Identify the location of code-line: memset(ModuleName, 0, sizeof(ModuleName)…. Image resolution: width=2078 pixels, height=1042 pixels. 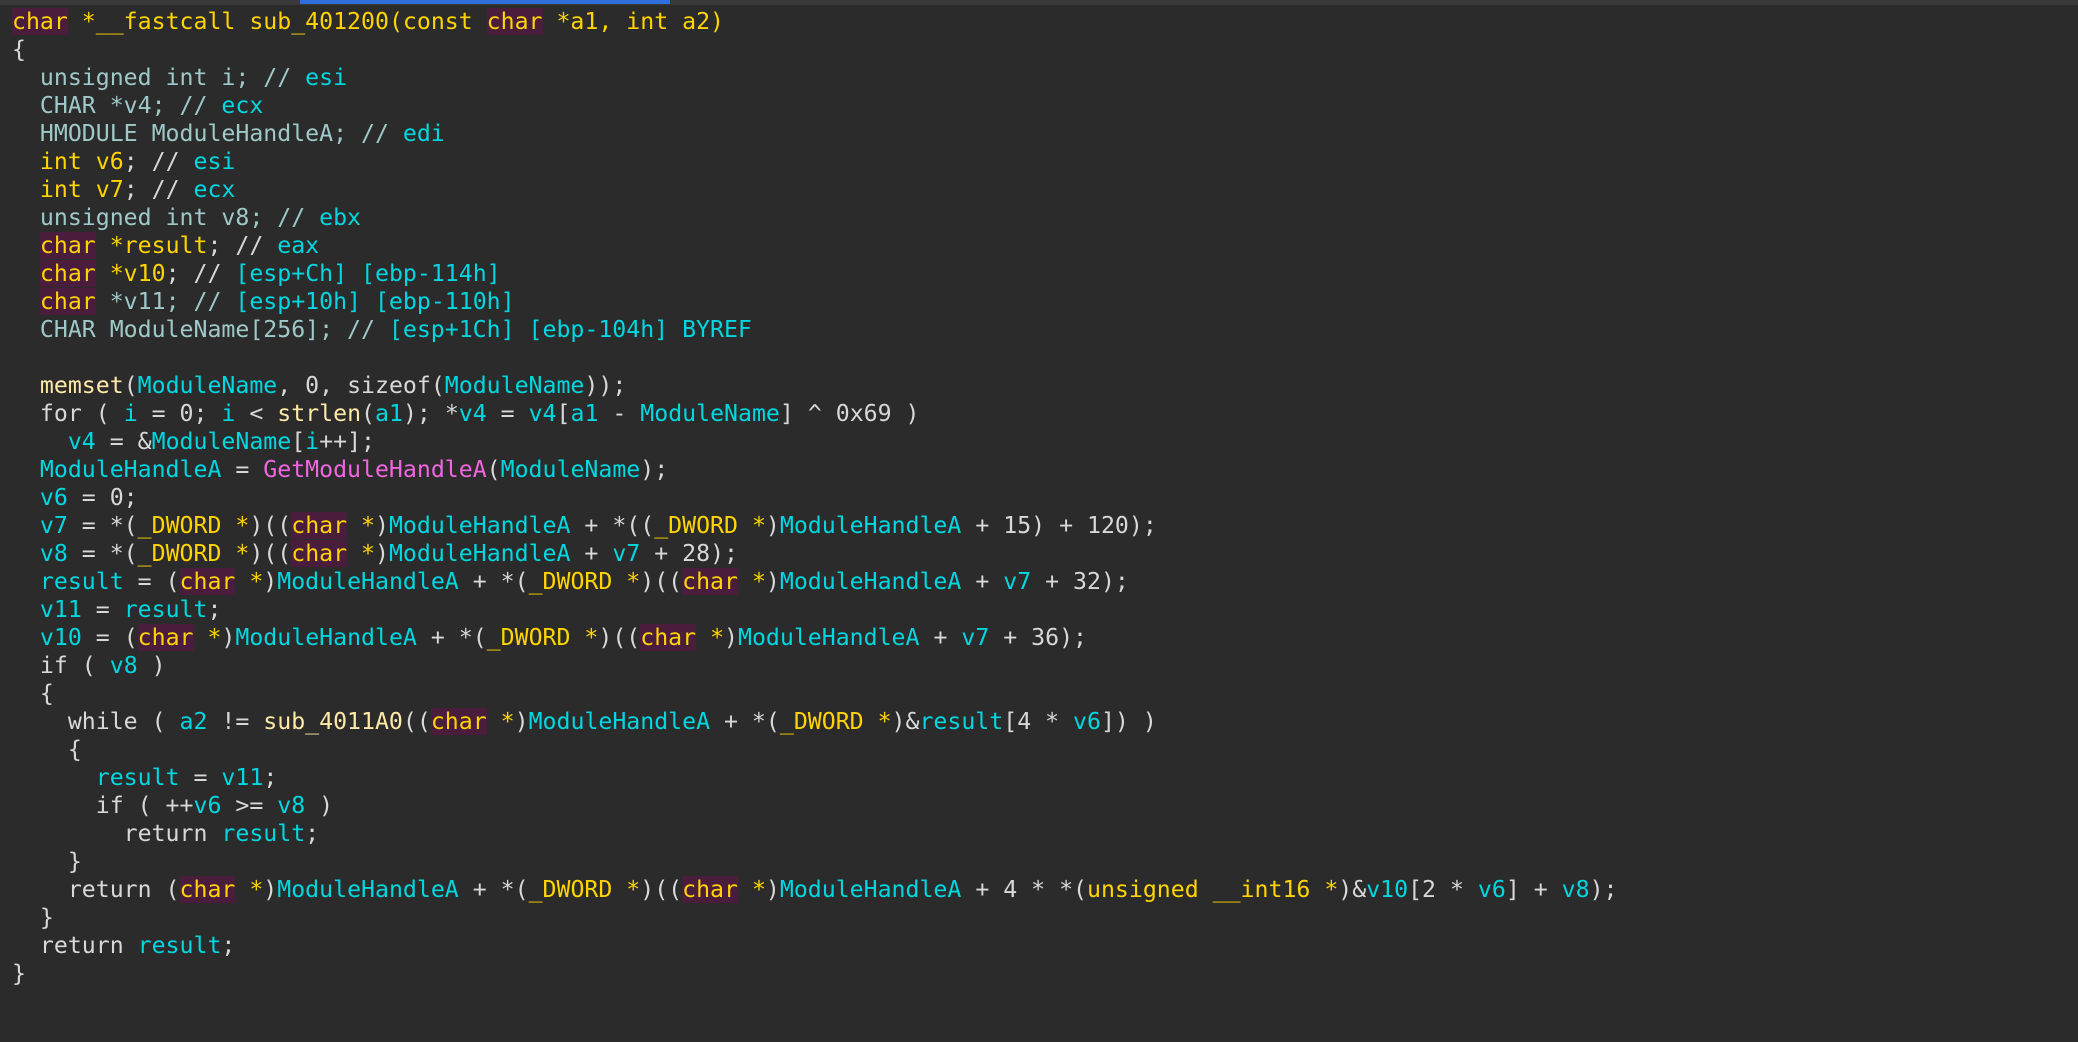
(1045, 386).